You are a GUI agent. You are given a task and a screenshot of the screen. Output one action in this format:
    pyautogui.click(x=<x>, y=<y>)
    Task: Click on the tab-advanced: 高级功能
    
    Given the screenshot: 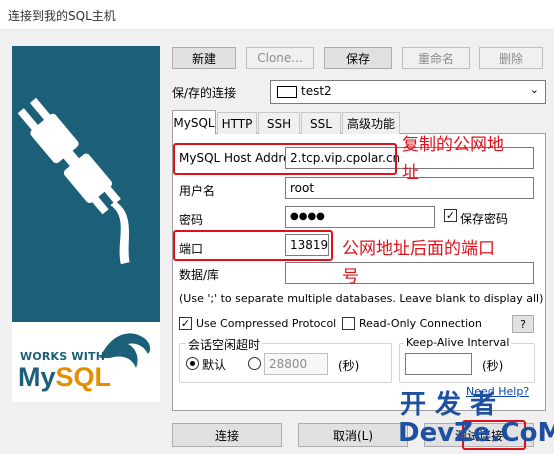 What is the action you would take?
    pyautogui.click(x=371, y=123)
    